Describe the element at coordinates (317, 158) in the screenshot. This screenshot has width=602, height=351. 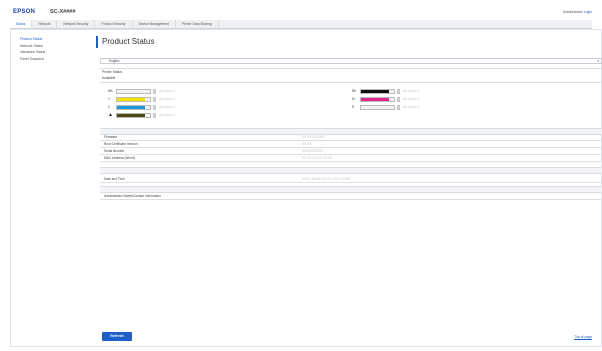
I see `row-value: XX:XX:XX:XX:XX:XX` at that location.